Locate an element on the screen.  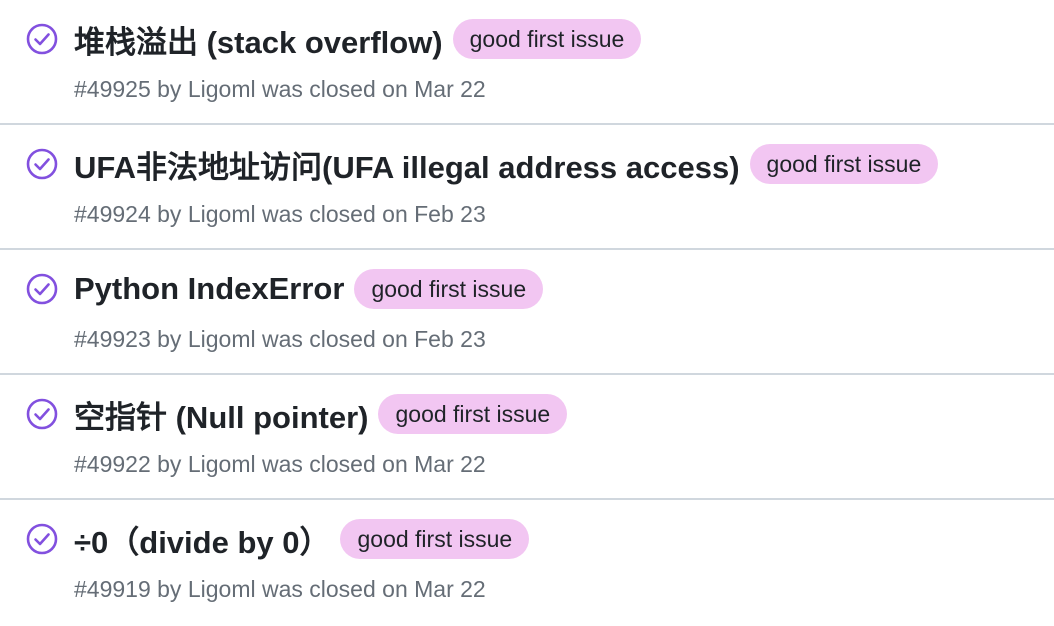
issue-title-line: 空指针 (Null pointer) good first issue is located at coordinates (321, 414).